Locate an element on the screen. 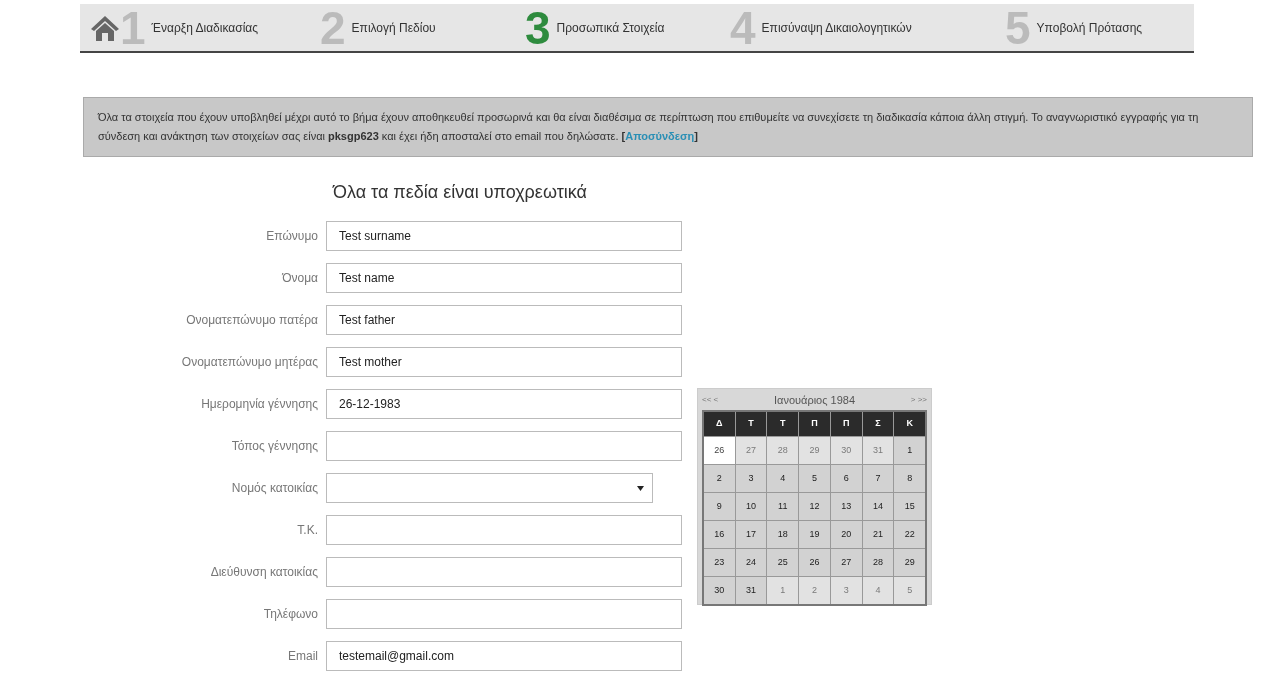 Image resolution: width=1274 pixels, height=688 pixels. day-cell: 13 is located at coordinates (846, 506).